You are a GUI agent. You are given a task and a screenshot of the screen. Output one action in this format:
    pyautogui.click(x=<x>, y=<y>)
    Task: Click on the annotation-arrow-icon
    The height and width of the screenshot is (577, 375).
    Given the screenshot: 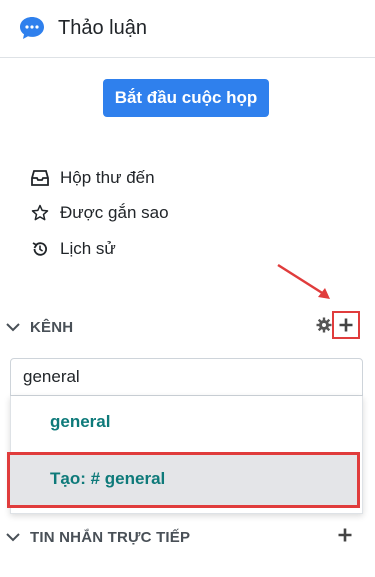 What is the action you would take?
    pyautogui.click(x=303, y=281)
    